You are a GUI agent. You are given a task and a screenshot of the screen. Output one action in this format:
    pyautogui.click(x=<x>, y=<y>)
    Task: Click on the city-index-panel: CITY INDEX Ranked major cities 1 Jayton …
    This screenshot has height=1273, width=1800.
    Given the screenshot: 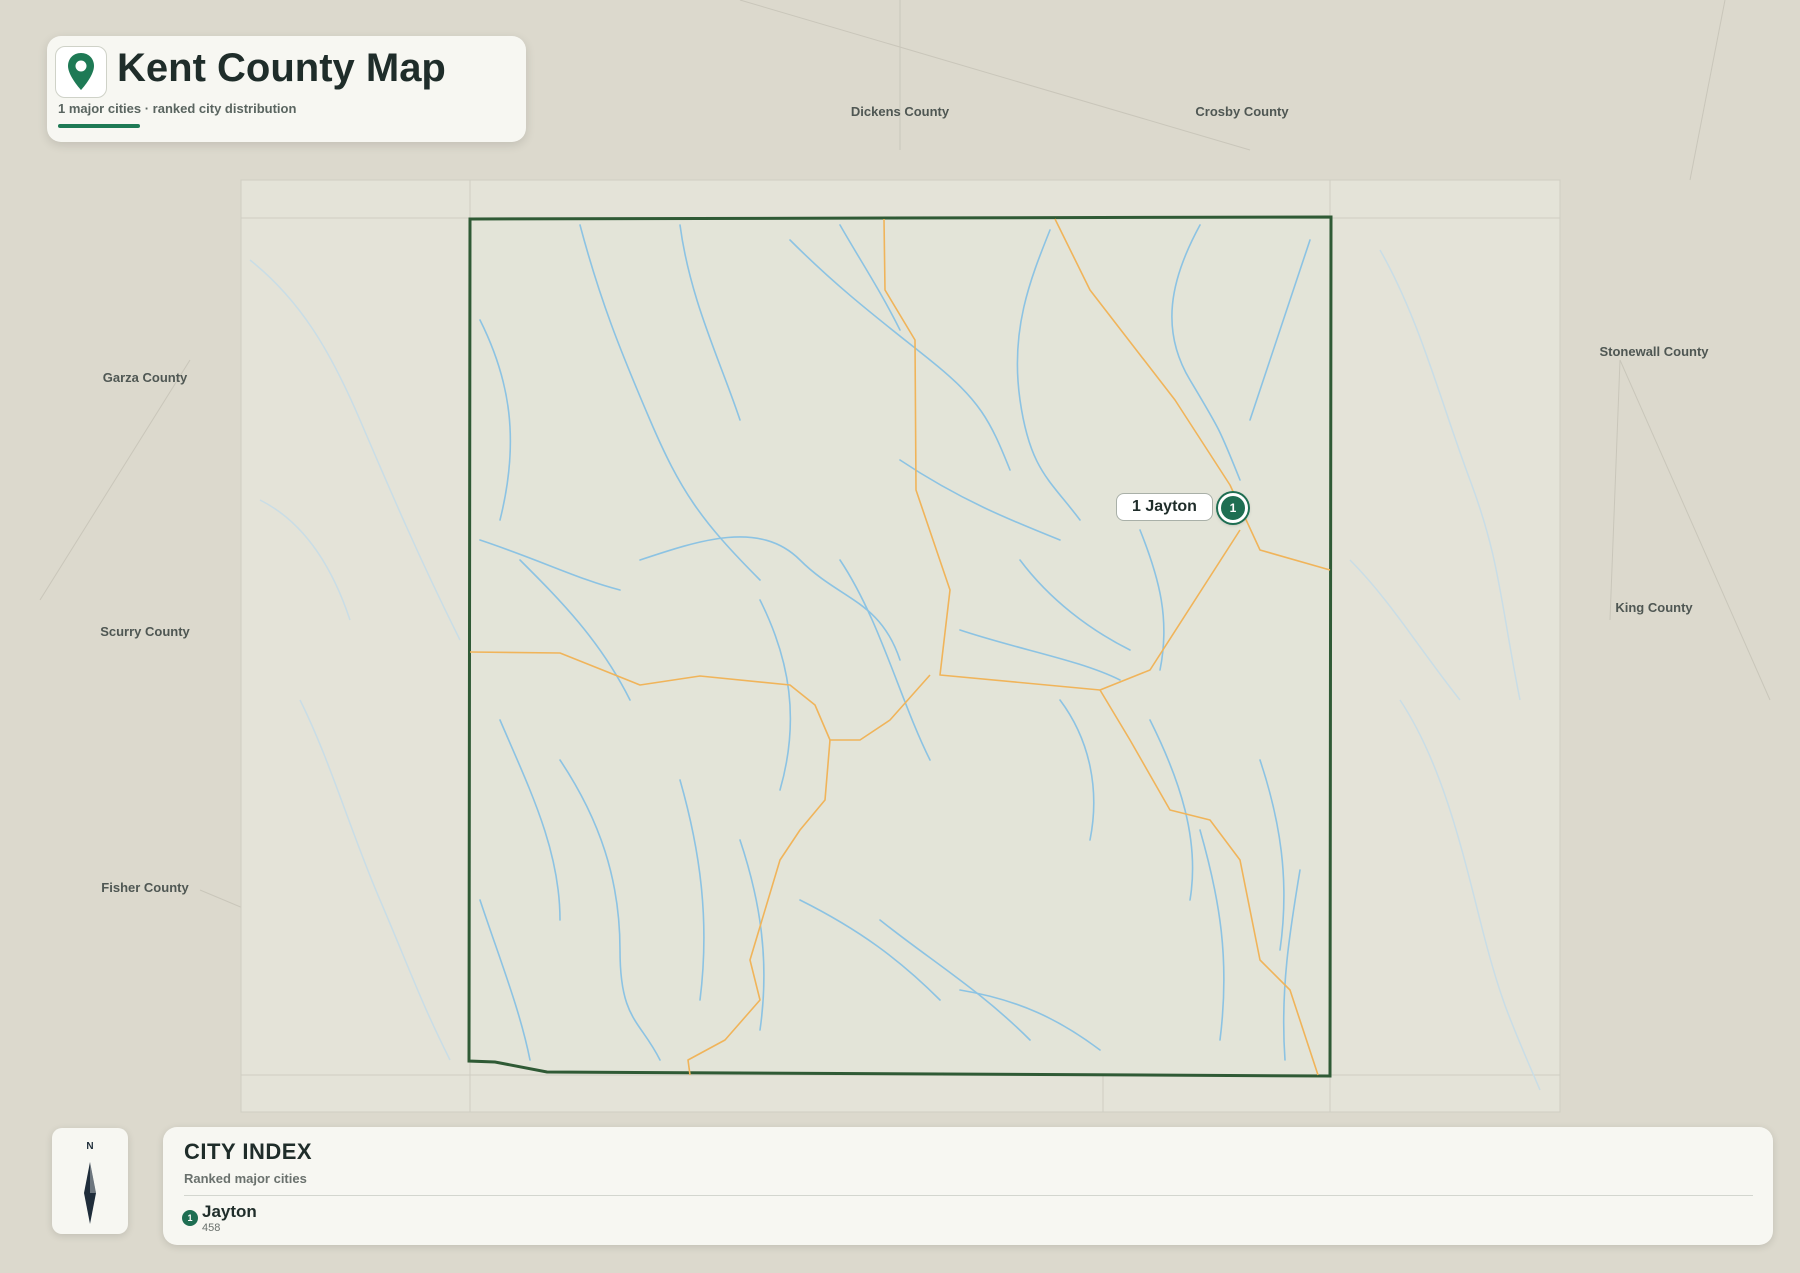 What is the action you would take?
    pyautogui.click(x=968, y=1186)
    